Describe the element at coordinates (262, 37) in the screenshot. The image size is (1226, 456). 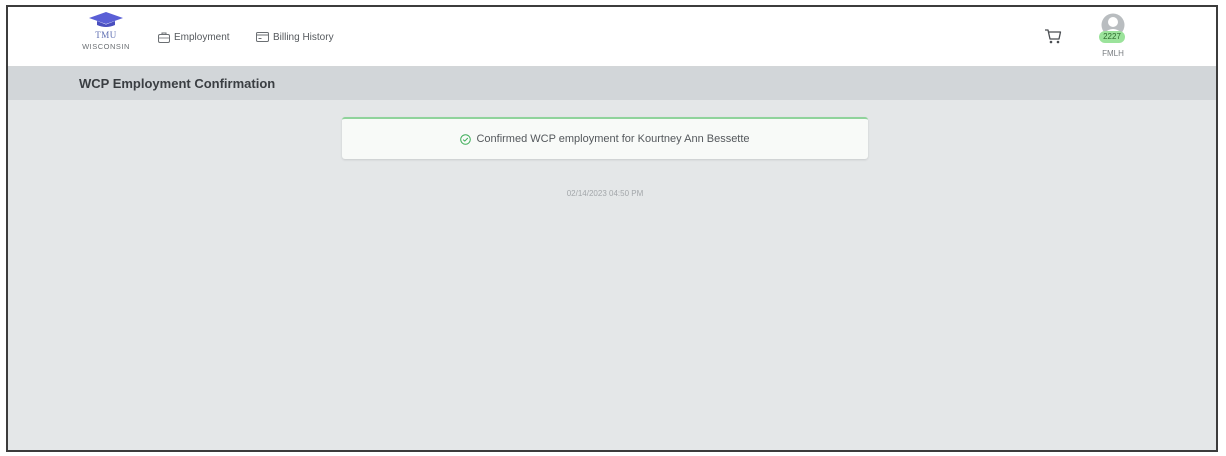
I see `credit-card-icon` at that location.